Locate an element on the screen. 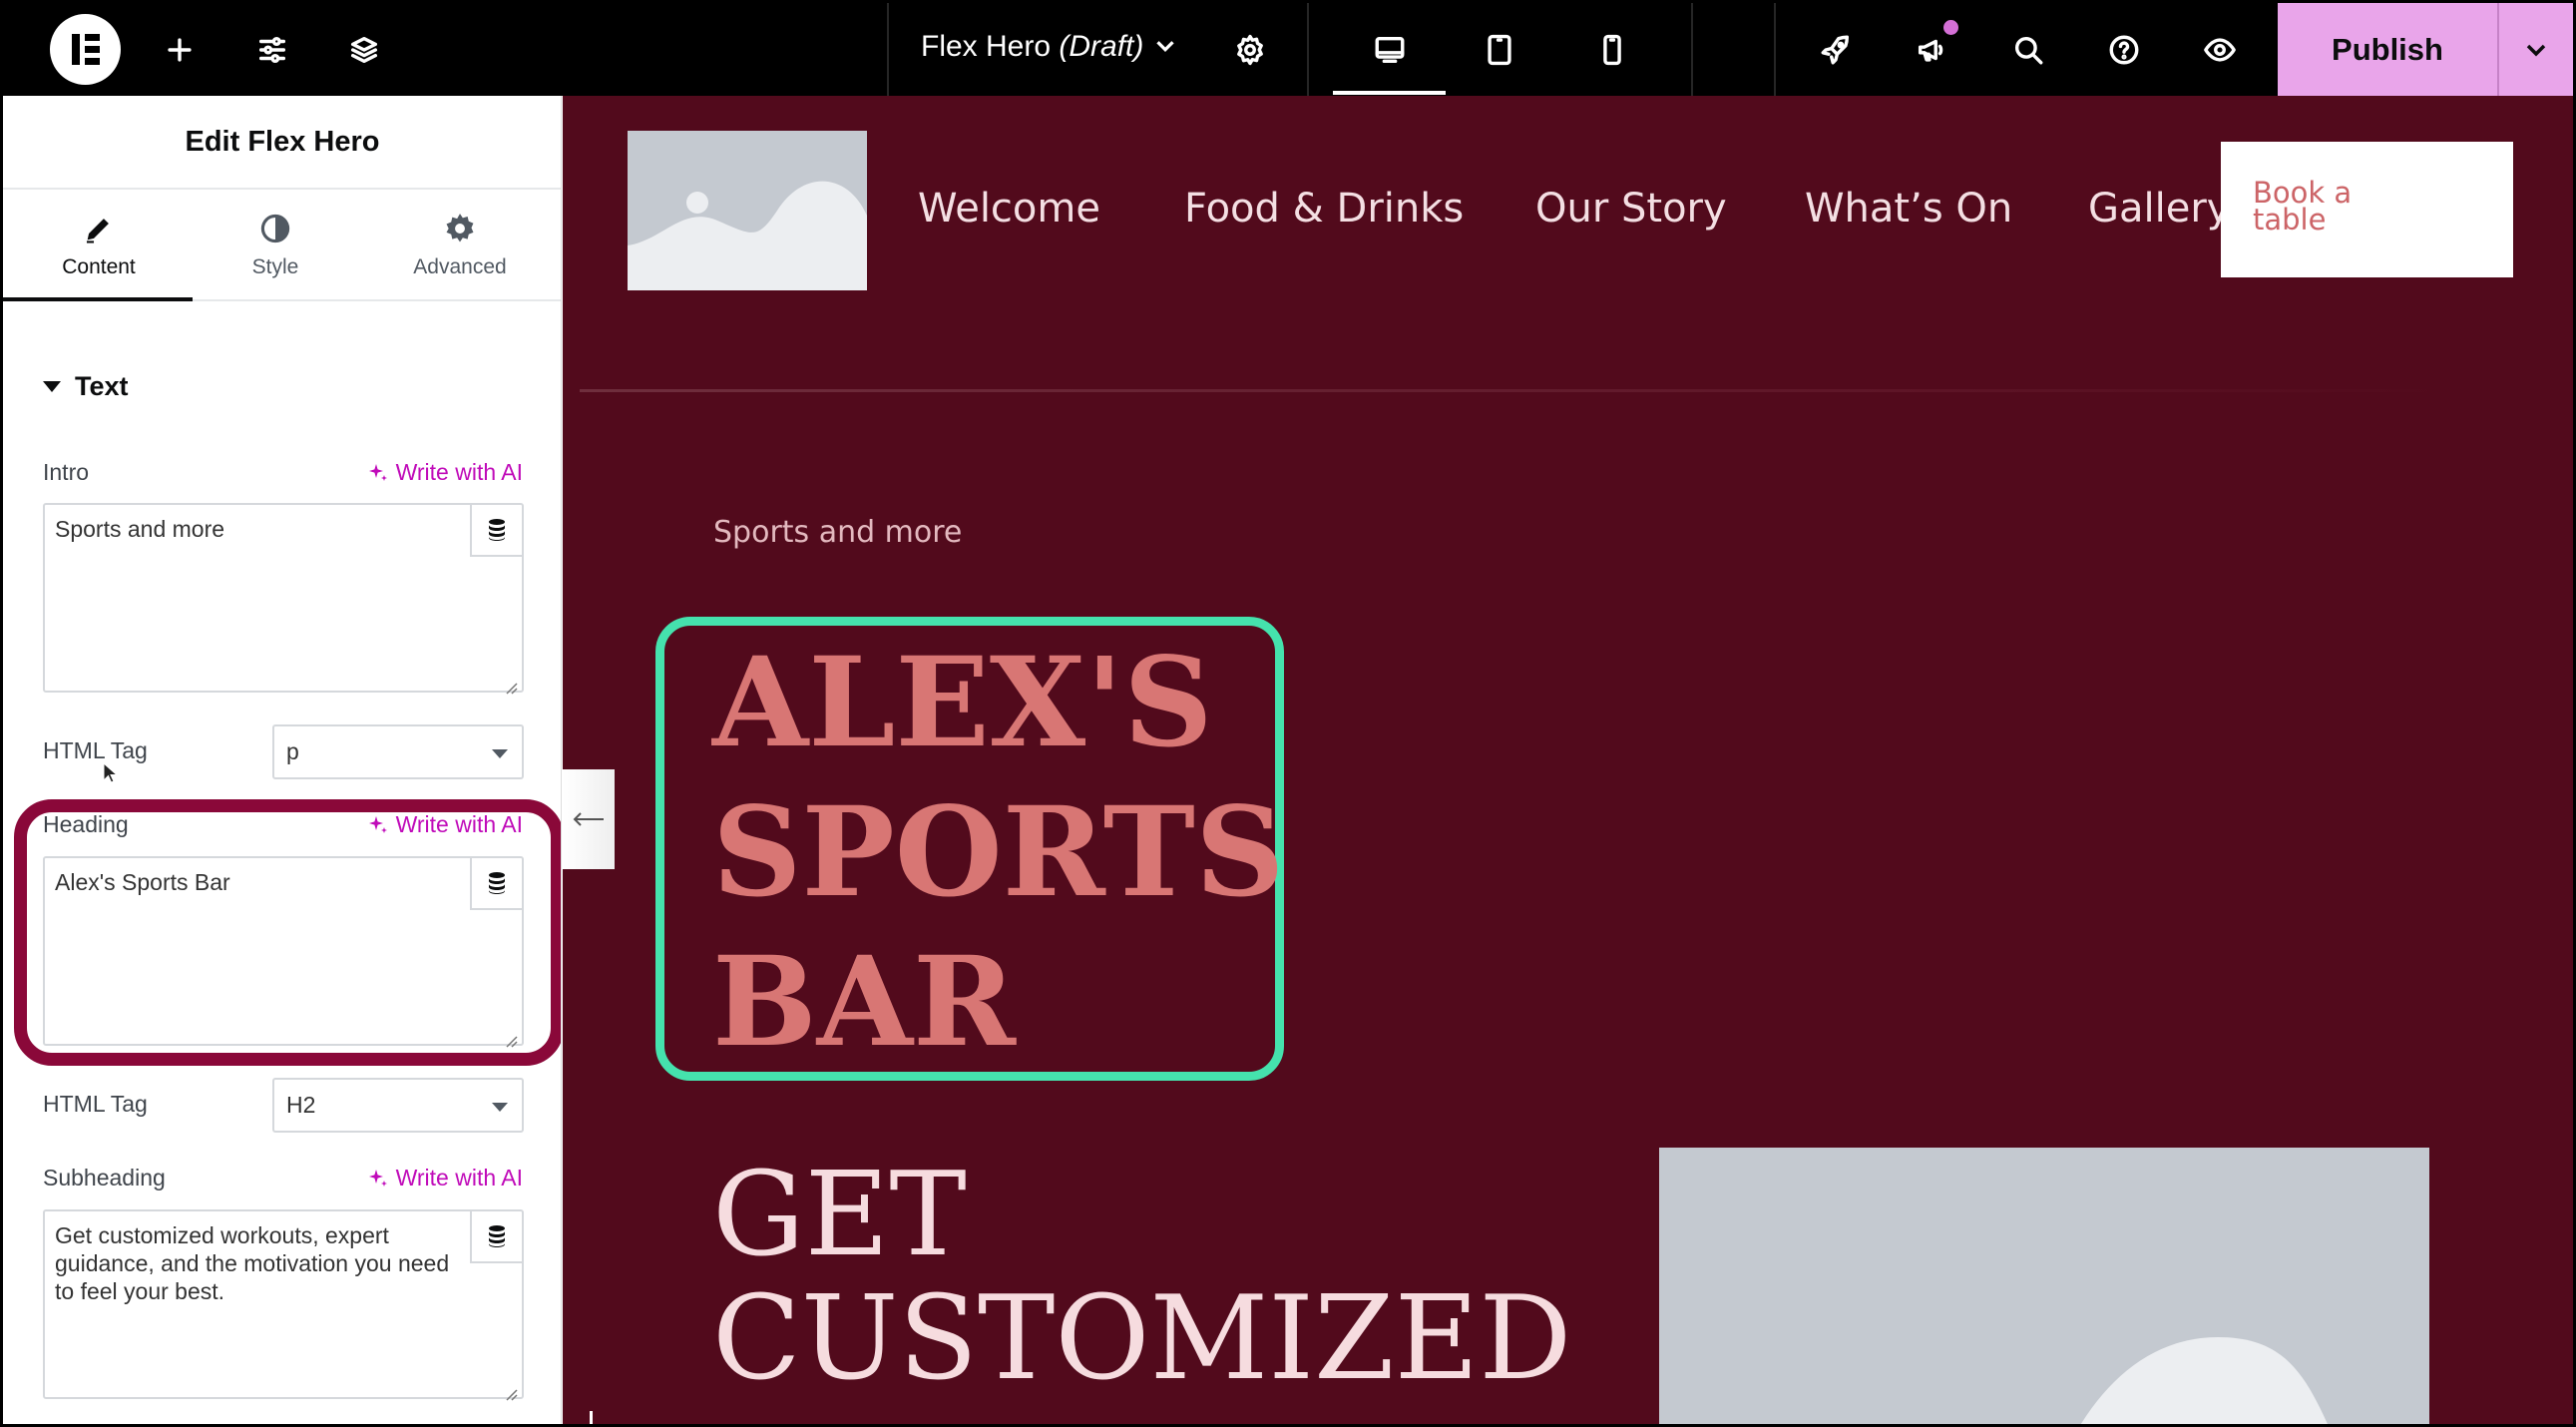 This screenshot has height=1427, width=2576. nav-link: Gallery is located at coordinates (2159, 209).